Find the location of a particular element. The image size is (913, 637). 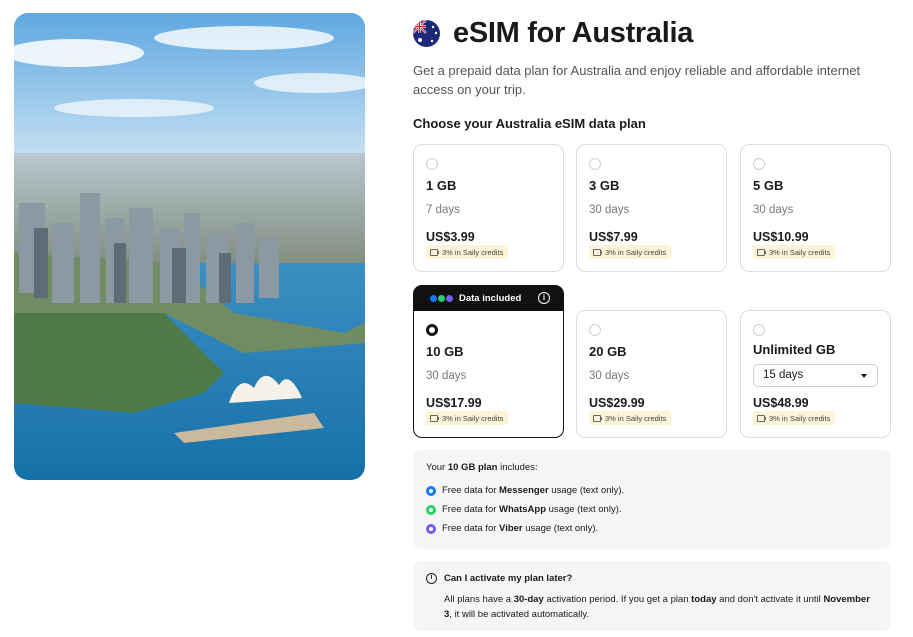

include-item-viber: Free data for Viber usage (text only). is located at coordinates (512, 528).